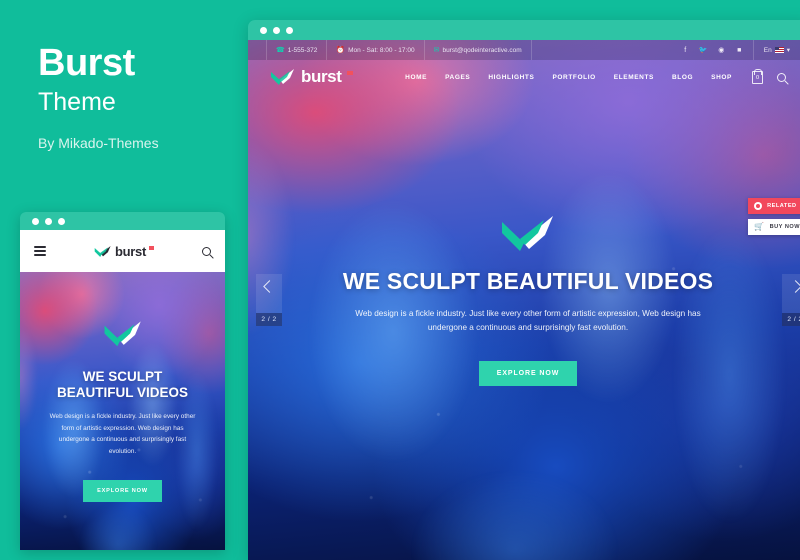 The width and height of the screenshot is (800, 560). Describe the element at coordinates (781, 77) in the screenshot. I see `search-icon` at that location.